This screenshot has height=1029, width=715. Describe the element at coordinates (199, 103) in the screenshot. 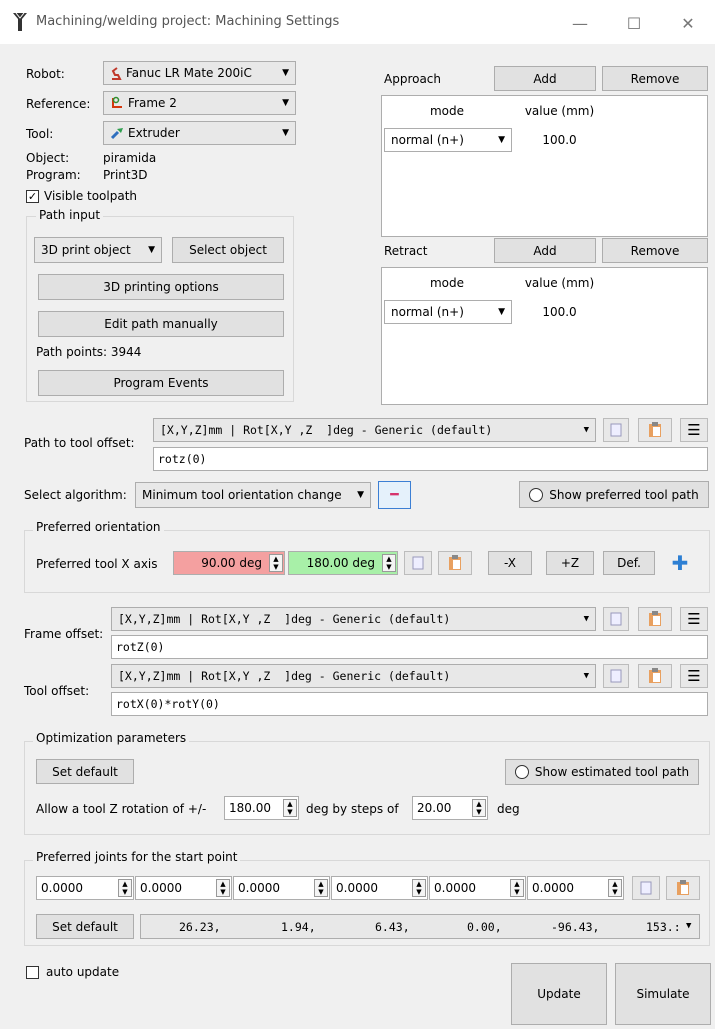

I see `reference-select: Frame 2 ▼` at that location.